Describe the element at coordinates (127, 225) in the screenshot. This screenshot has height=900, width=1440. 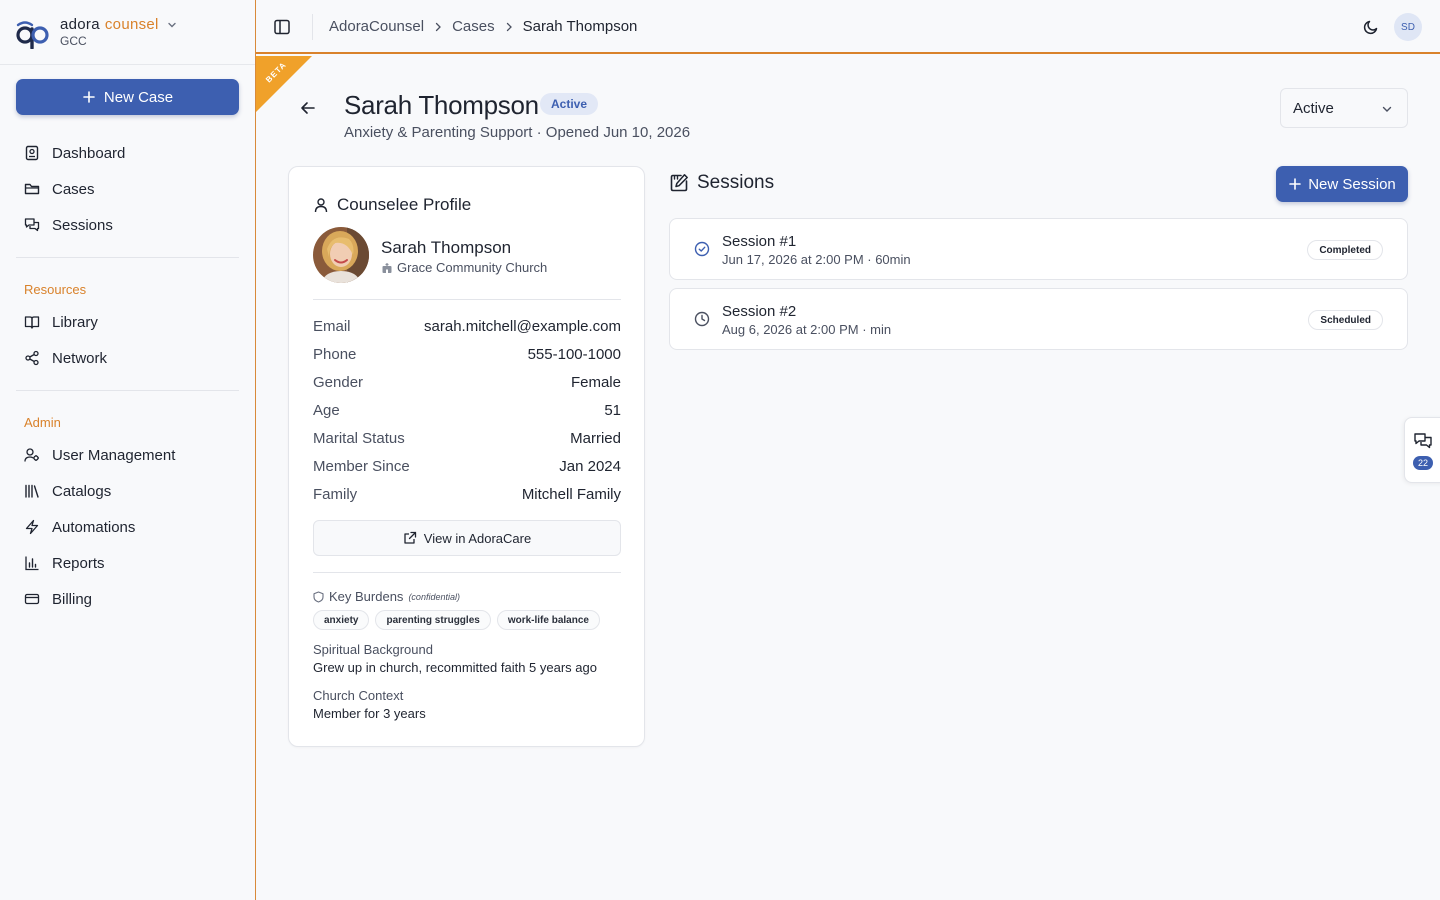
I see `sidebar-item-sessions: Sessions` at that location.